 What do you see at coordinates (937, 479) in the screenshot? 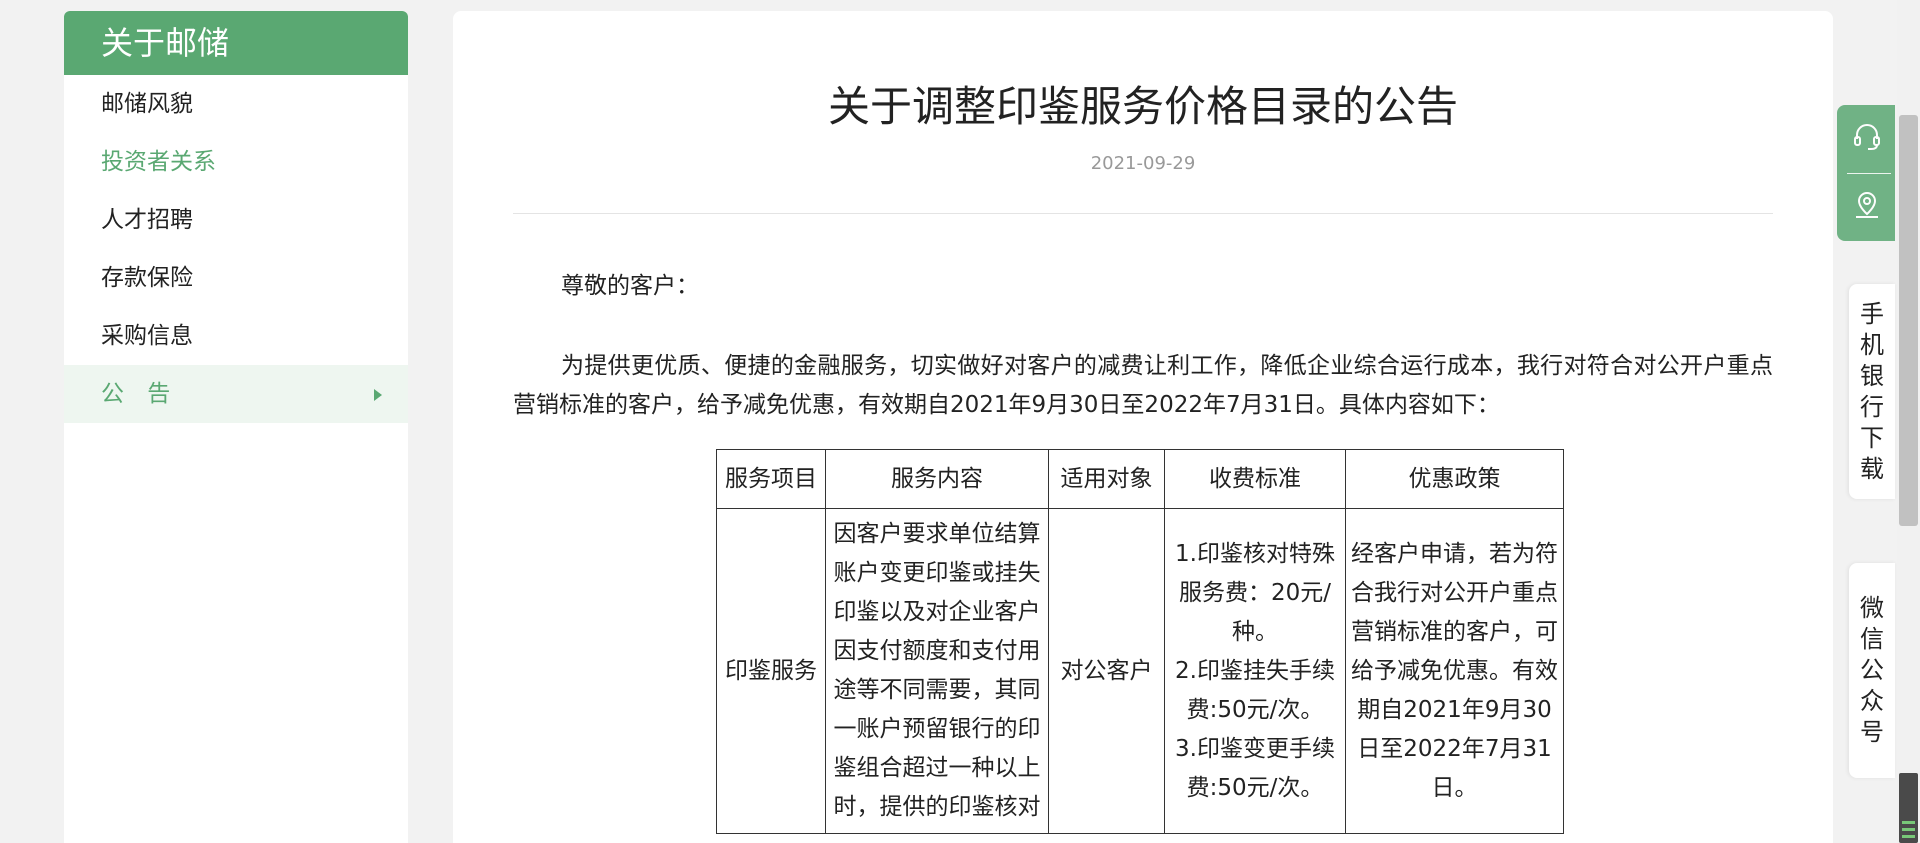
I see `table-header: 服务内容` at bounding box center [937, 479].